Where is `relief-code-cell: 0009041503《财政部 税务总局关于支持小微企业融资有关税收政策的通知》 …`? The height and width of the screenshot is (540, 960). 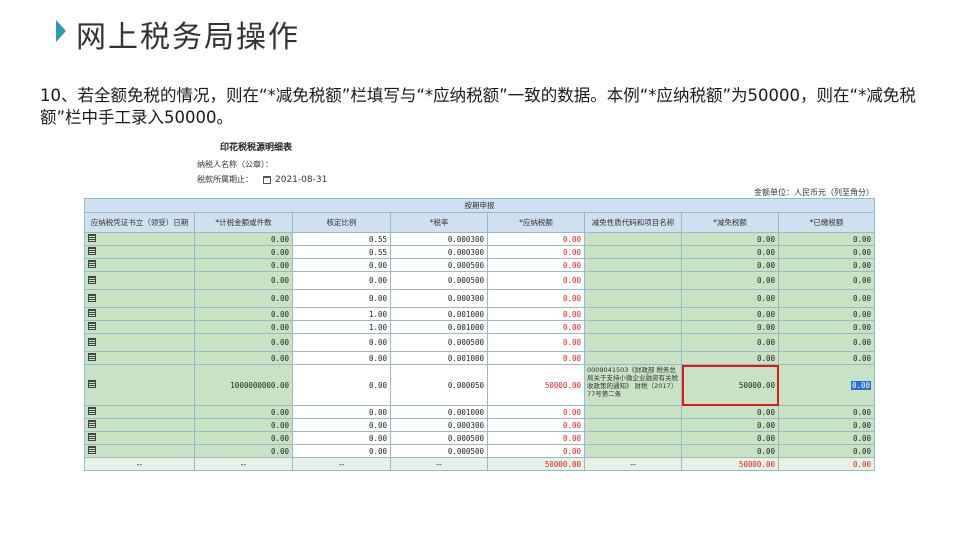
relief-code-cell: 0009041503《财政部 税务总局关于支持小微企业融资有关税收政策的通知》 … is located at coordinates (633, 385).